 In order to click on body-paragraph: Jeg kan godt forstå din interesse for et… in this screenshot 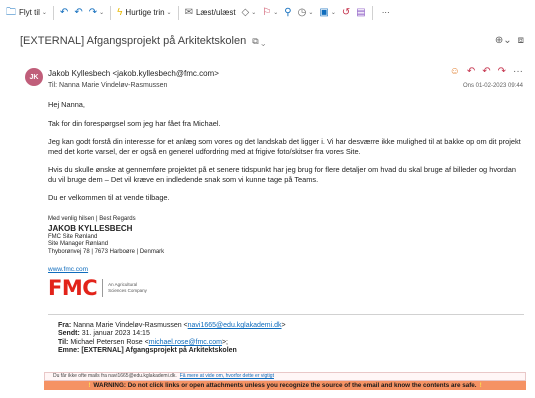, I will do `click(284, 146)`.